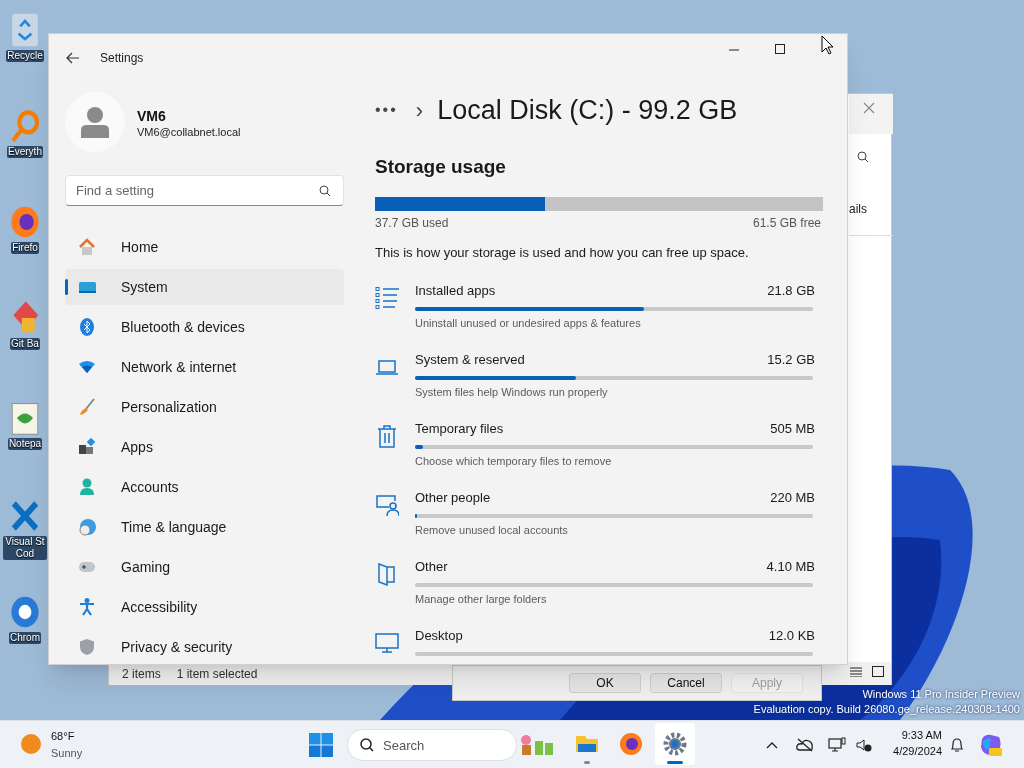  What do you see at coordinates (204, 190) in the screenshot?
I see `search-field: Find a setting` at bounding box center [204, 190].